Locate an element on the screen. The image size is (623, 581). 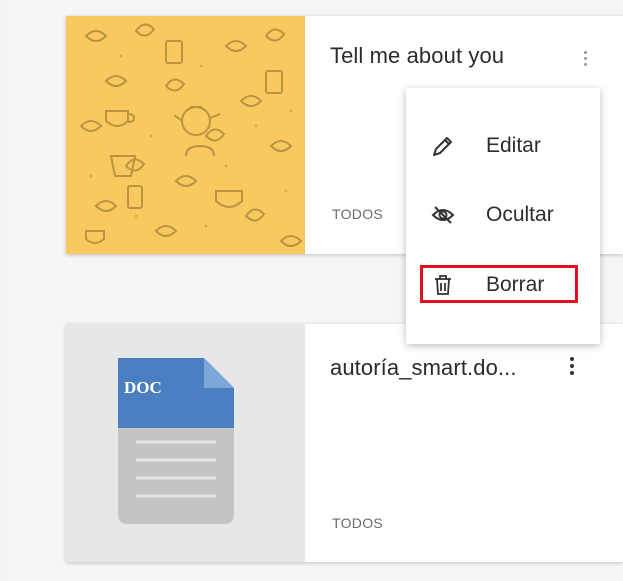
doc-badge: DOC is located at coordinates (143, 387).